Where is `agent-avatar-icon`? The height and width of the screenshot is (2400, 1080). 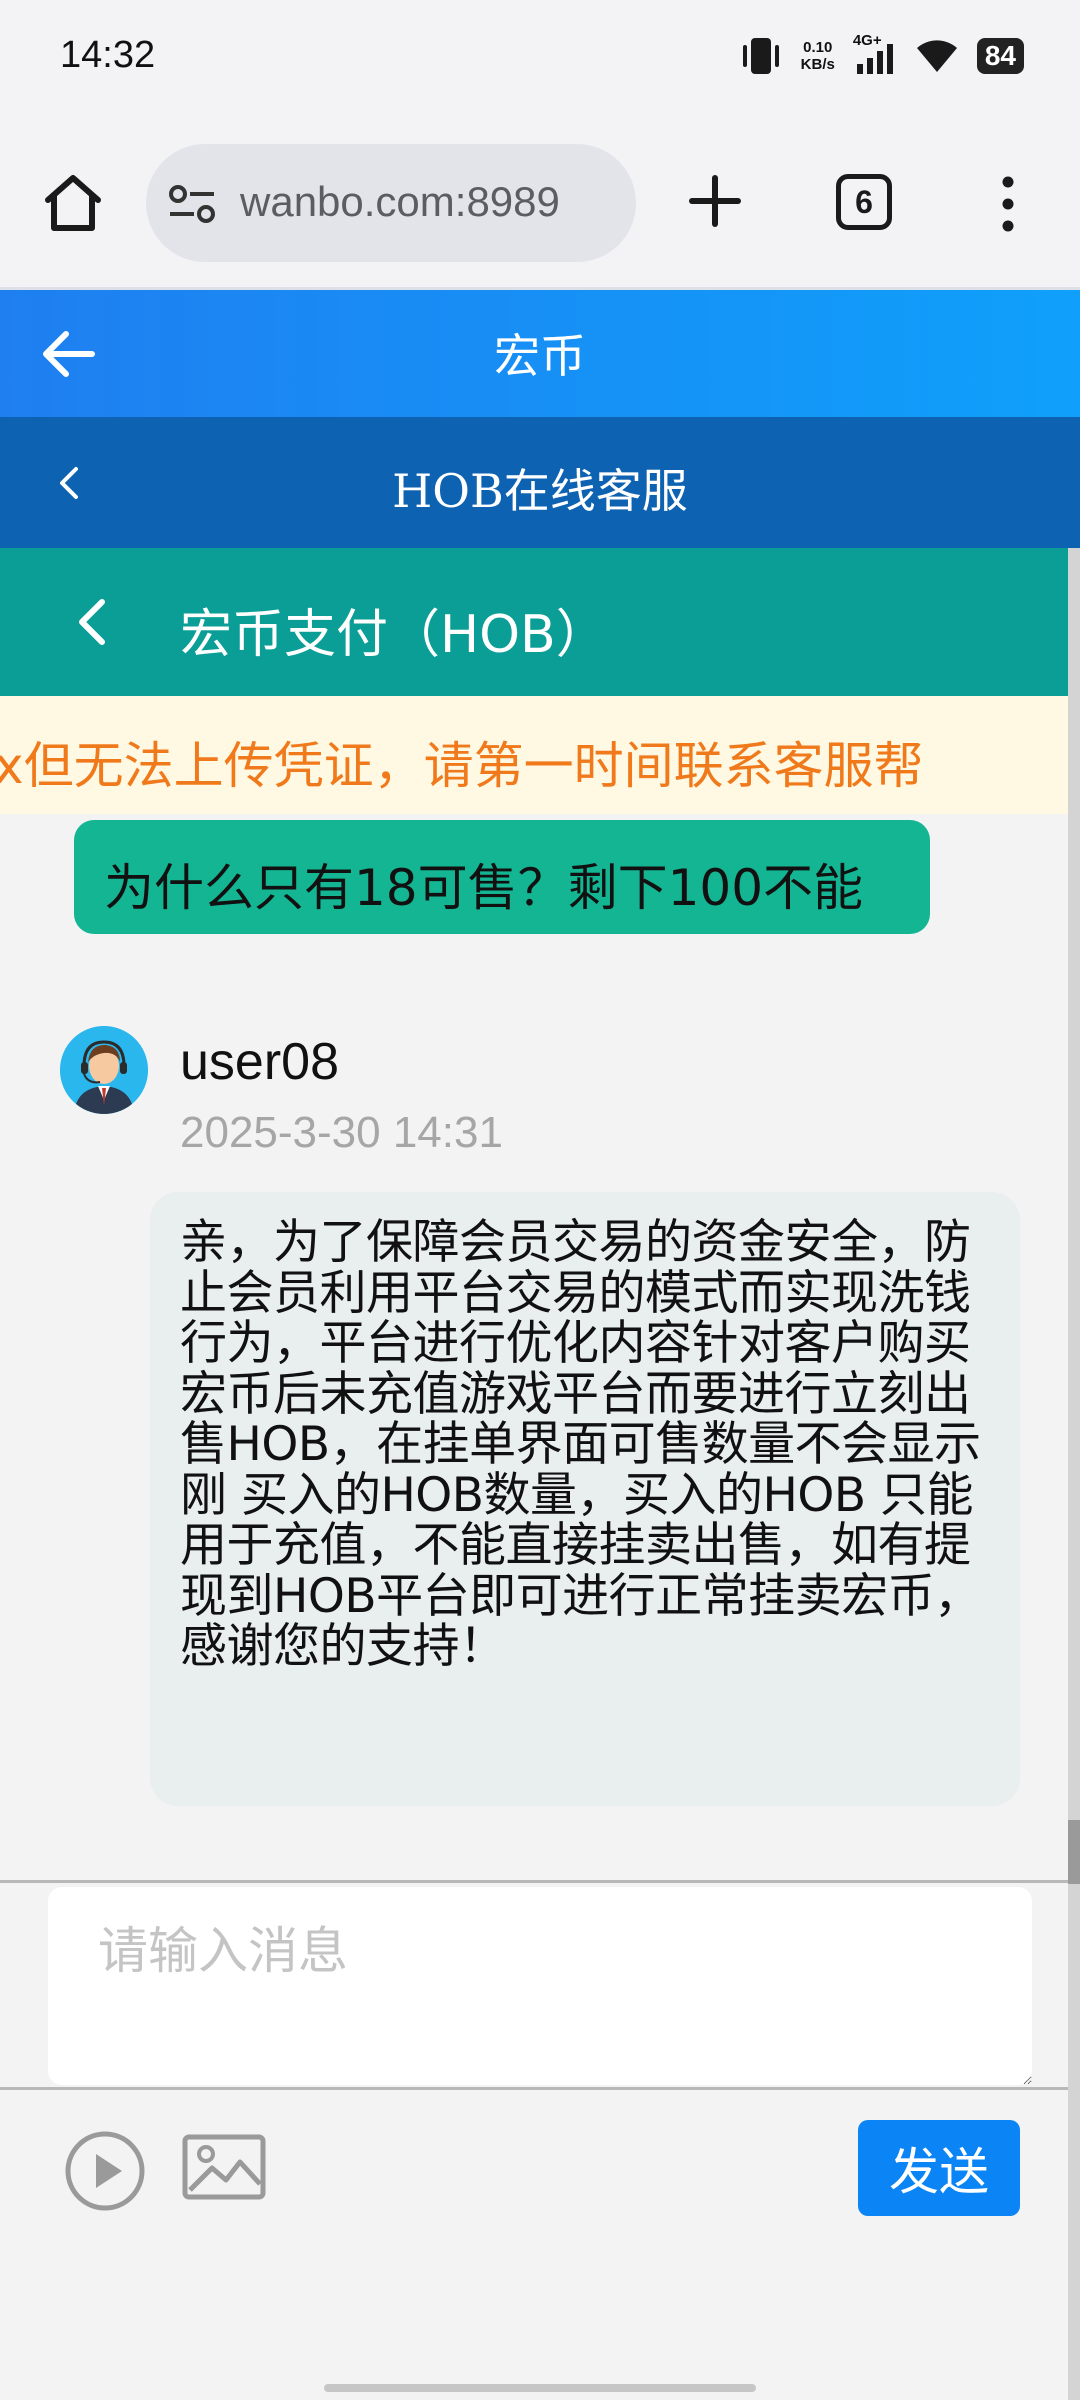 agent-avatar-icon is located at coordinates (104, 1070).